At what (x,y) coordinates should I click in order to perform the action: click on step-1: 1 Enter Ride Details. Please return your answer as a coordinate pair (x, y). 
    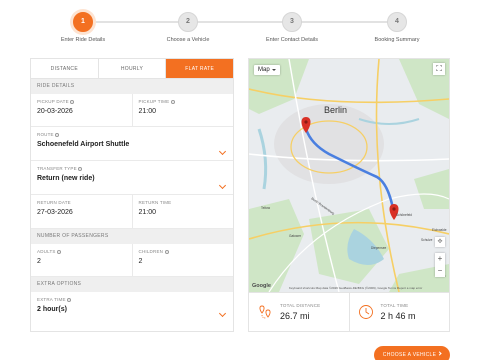
    Looking at the image, I should click on (83, 26).